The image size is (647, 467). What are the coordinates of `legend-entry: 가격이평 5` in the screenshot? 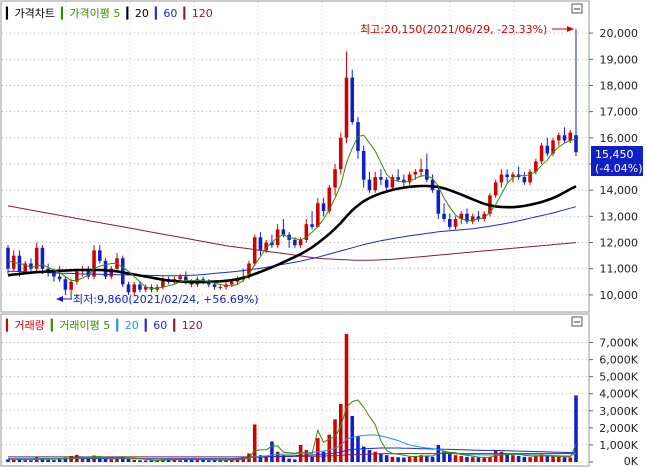 It's located at (94, 13).